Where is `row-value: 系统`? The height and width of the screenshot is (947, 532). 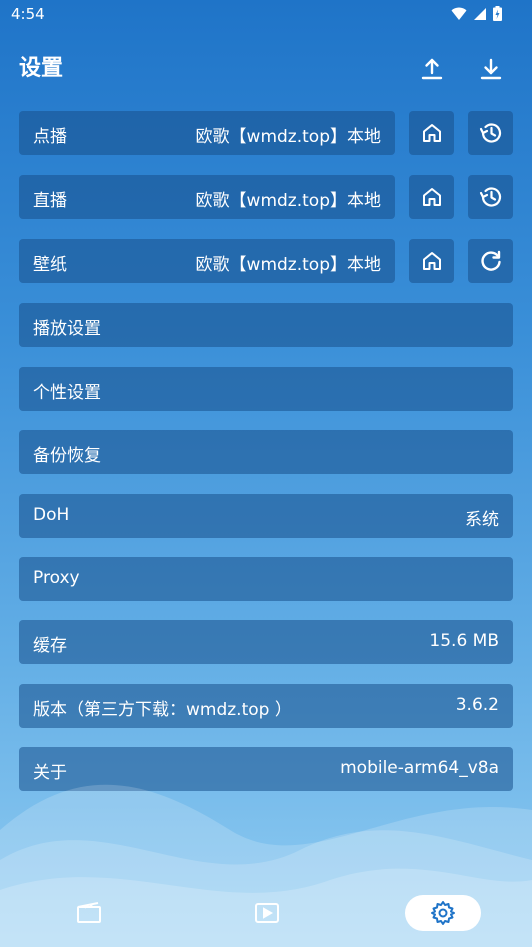
row-value: 系统 is located at coordinates (482, 520).